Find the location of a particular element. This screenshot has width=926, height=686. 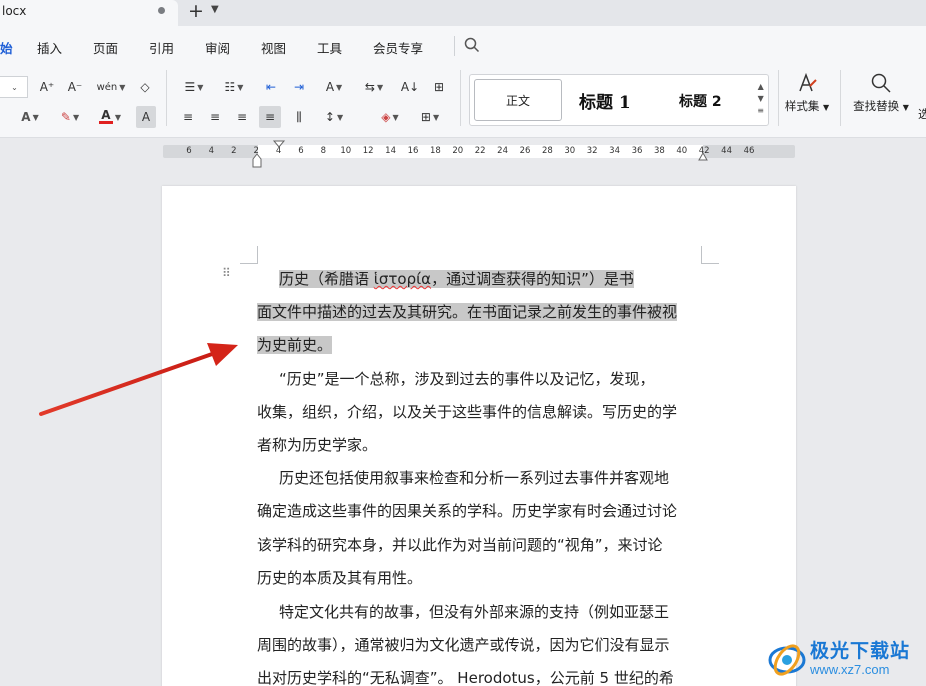

menu-review: 审阅 is located at coordinates (217, 47).